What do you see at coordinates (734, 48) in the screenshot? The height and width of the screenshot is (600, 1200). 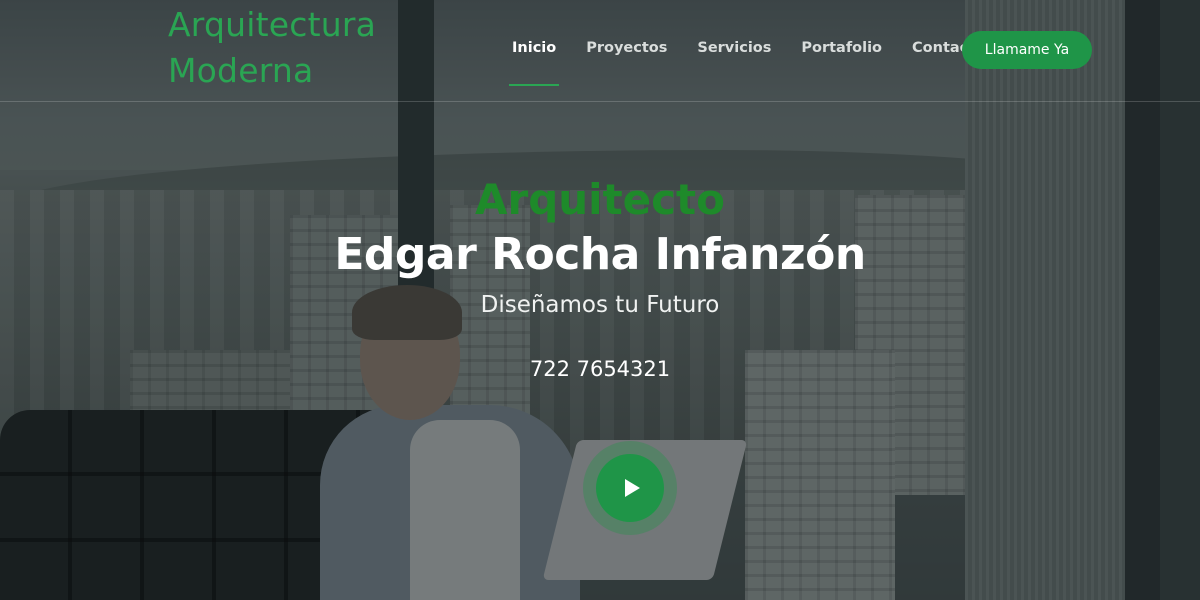 I see `nav-item-servicios: Servicios` at bounding box center [734, 48].